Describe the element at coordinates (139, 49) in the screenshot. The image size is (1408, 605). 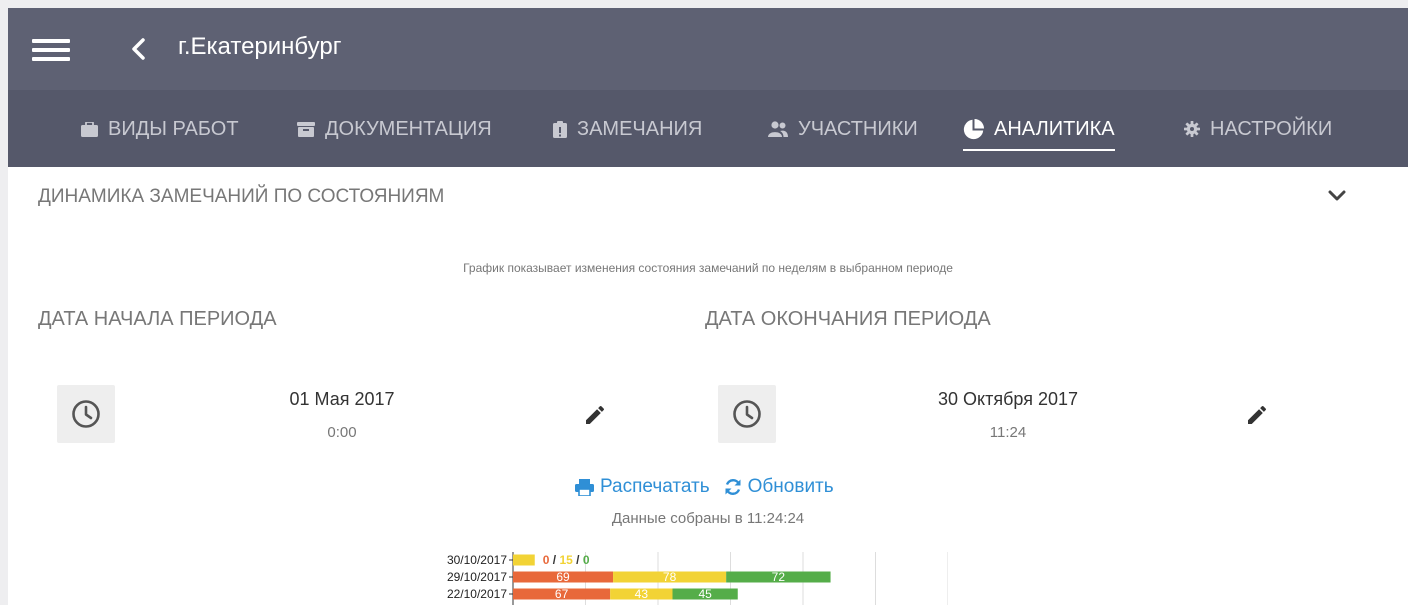
I see `chevron-left-icon` at that location.